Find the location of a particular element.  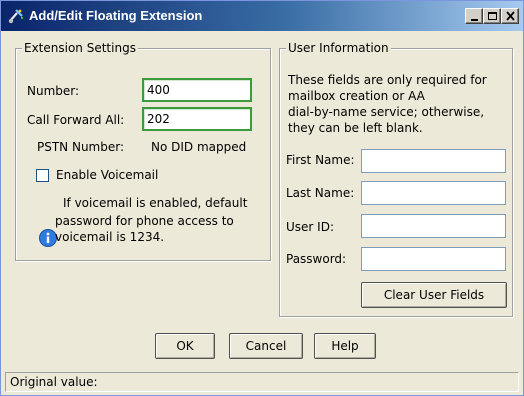

description-line: mailbox creation or AA is located at coordinates (356, 96).